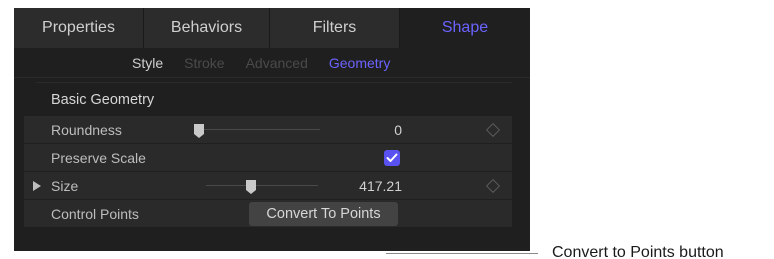 The width and height of the screenshot is (774, 259). I want to click on row-preserve-scale: Preserve Scale, so click(268, 158).